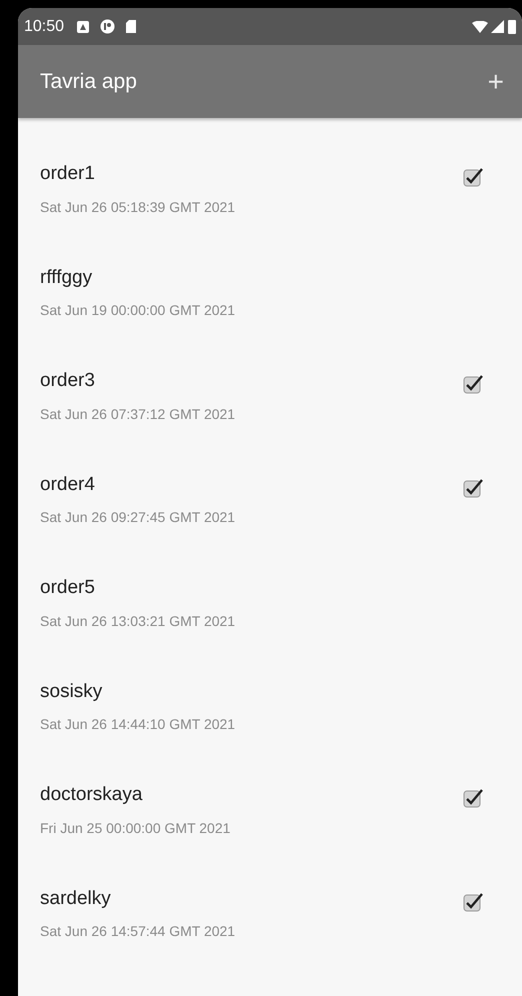 Image resolution: width=522 pixels, height=996 pixels. I want to click on order-name: doctorskaya, so click(92, 795).